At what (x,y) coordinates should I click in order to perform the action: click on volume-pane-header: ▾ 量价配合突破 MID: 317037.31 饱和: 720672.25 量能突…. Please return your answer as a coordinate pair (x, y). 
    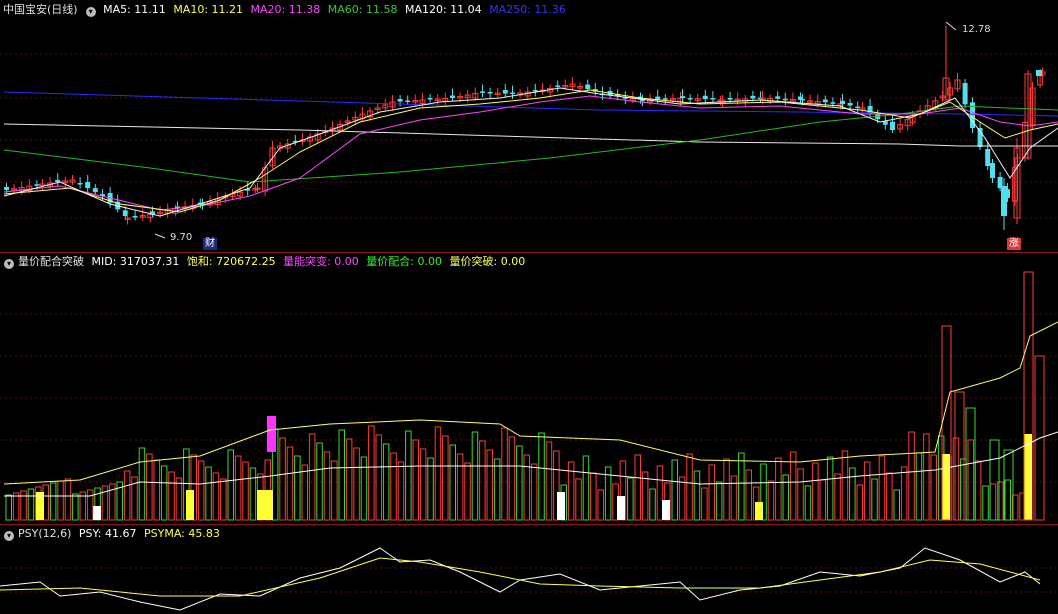
    Looking at the image, I should click on (264, 262).